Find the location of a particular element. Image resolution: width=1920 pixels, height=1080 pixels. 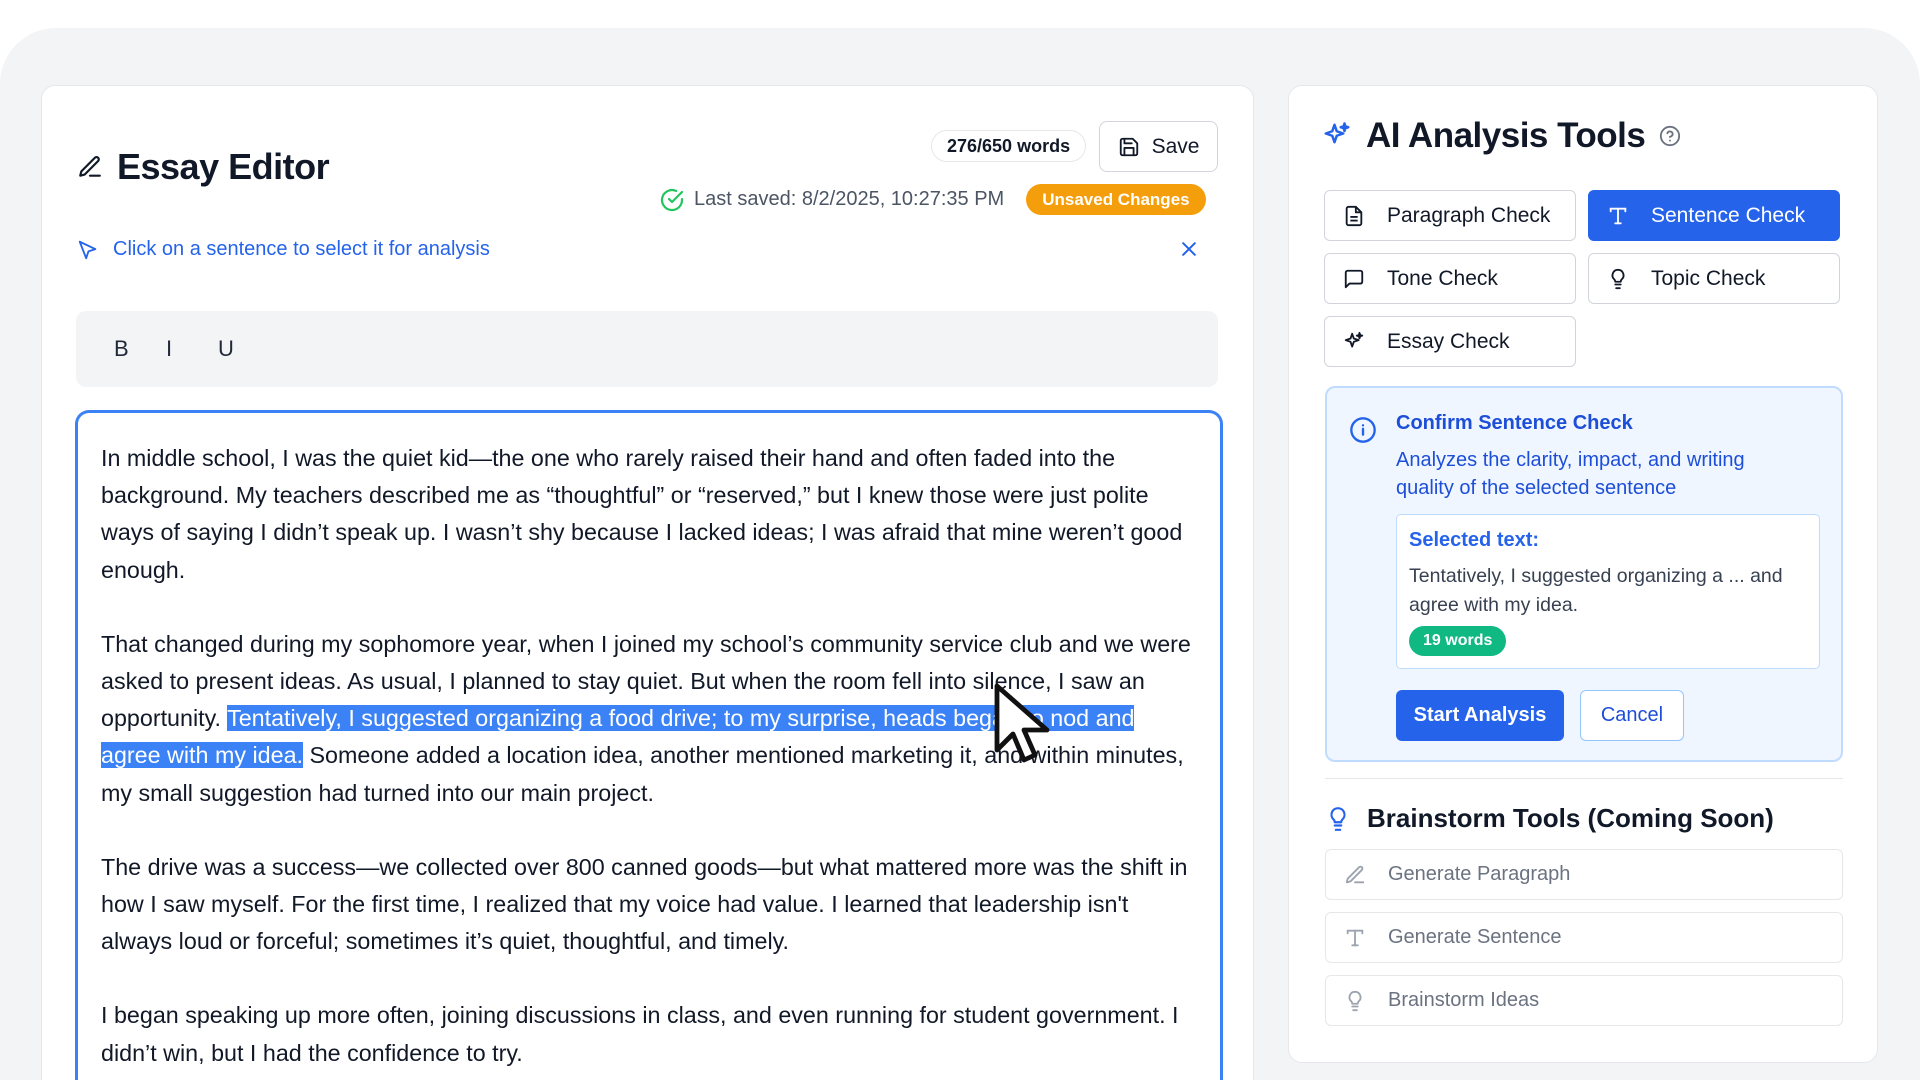

word-count-badge: 276/650 words is located at coordinates (1009, 146).